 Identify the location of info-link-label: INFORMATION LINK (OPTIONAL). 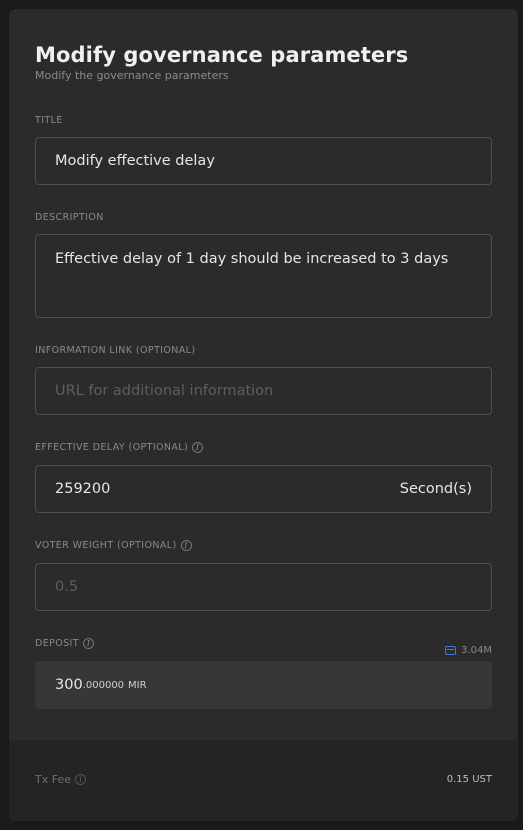
(115, 350).